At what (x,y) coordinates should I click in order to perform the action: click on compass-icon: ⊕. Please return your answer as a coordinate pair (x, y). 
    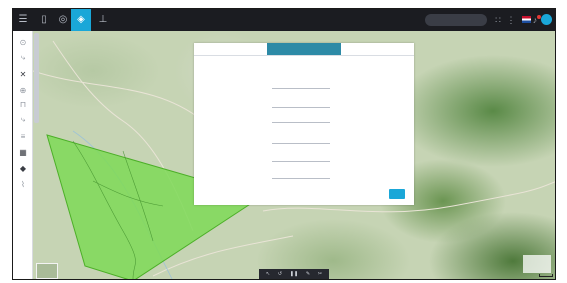
    Looking at the image, I should click on (23, 90).